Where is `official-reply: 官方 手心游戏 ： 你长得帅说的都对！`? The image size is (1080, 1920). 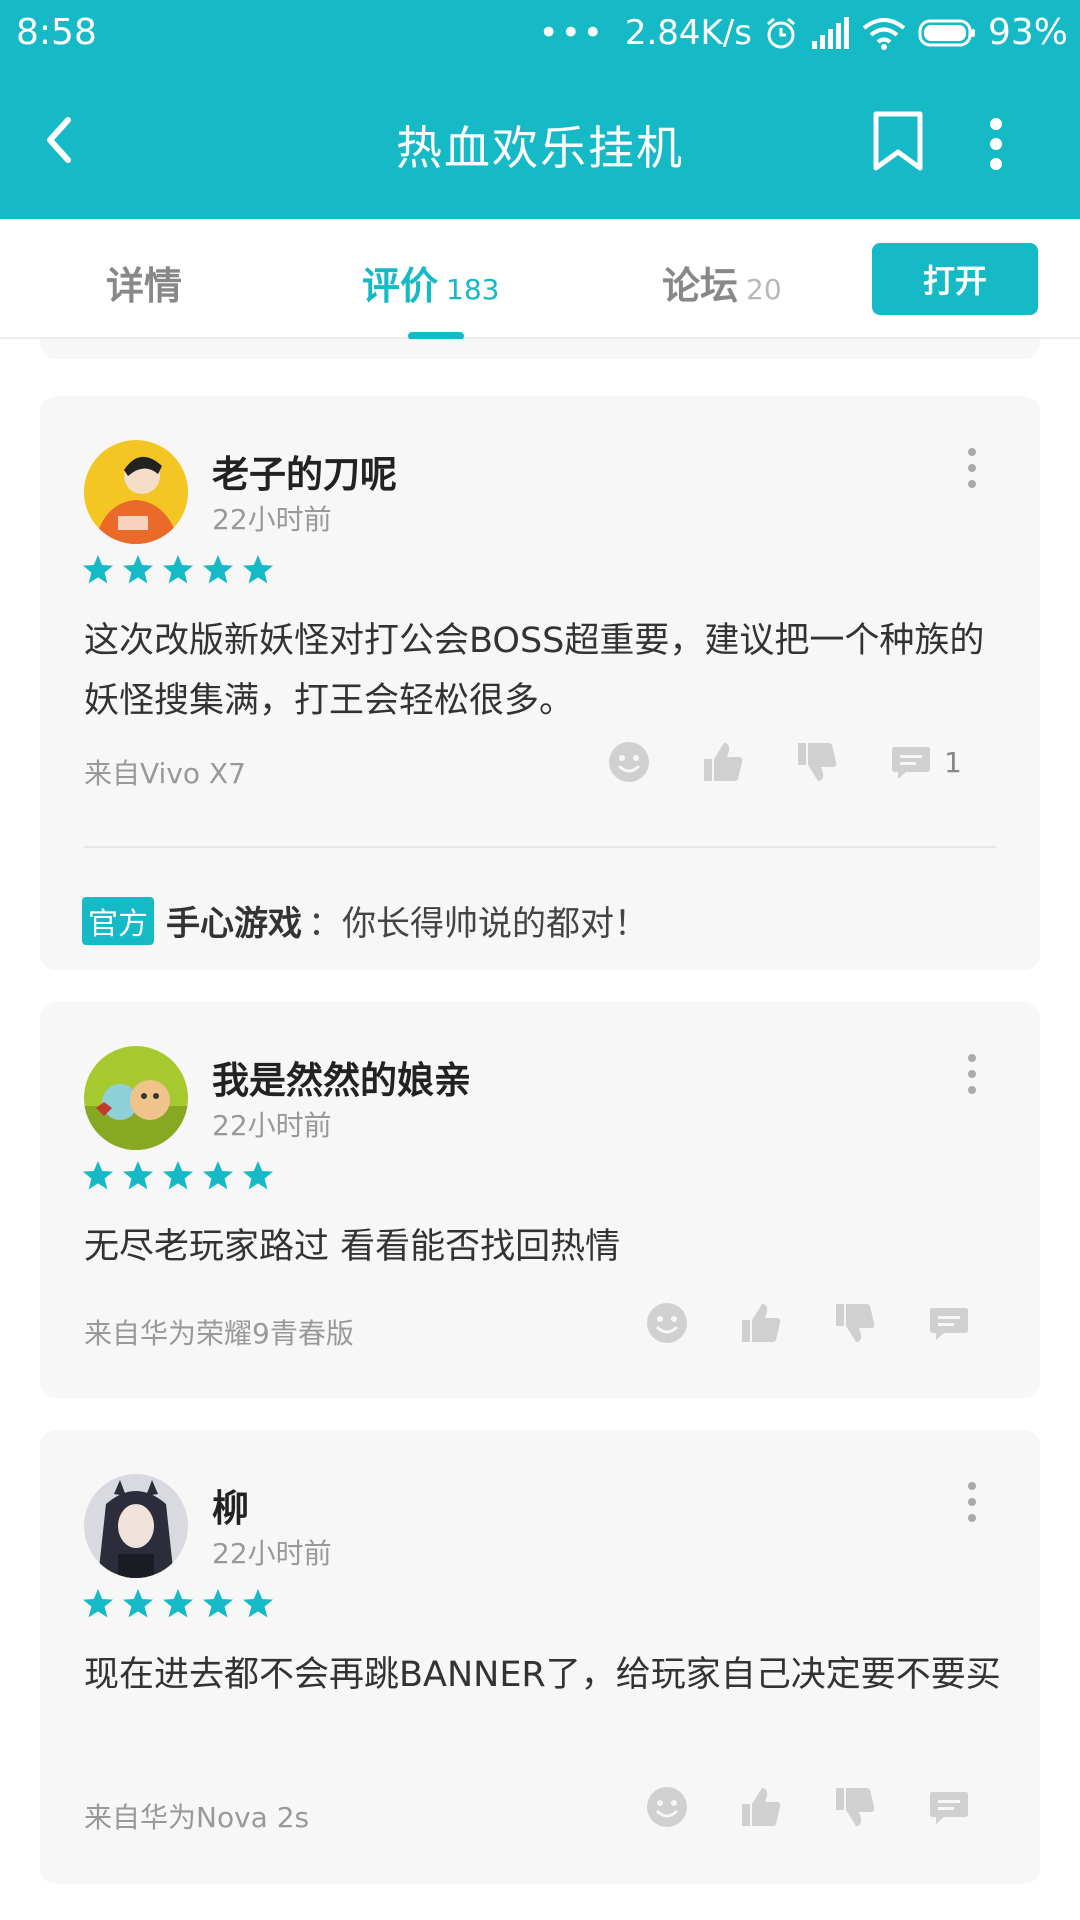
official-reply: 官方 手心游戏 ： 你长得帅说的都对！ is located at coordinates (365, 920).